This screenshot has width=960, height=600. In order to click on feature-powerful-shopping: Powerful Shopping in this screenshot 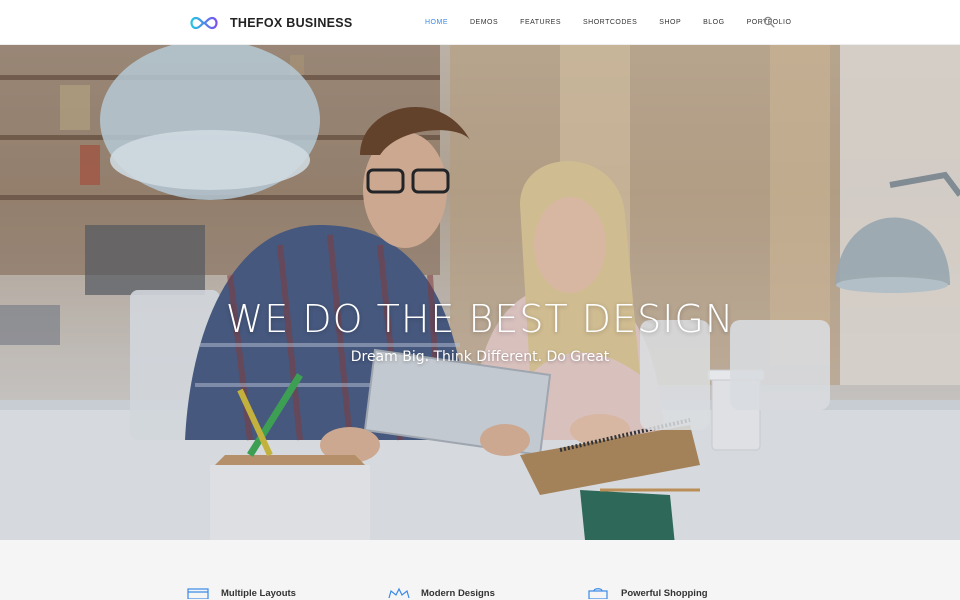, I will do `click(647, 593)`.